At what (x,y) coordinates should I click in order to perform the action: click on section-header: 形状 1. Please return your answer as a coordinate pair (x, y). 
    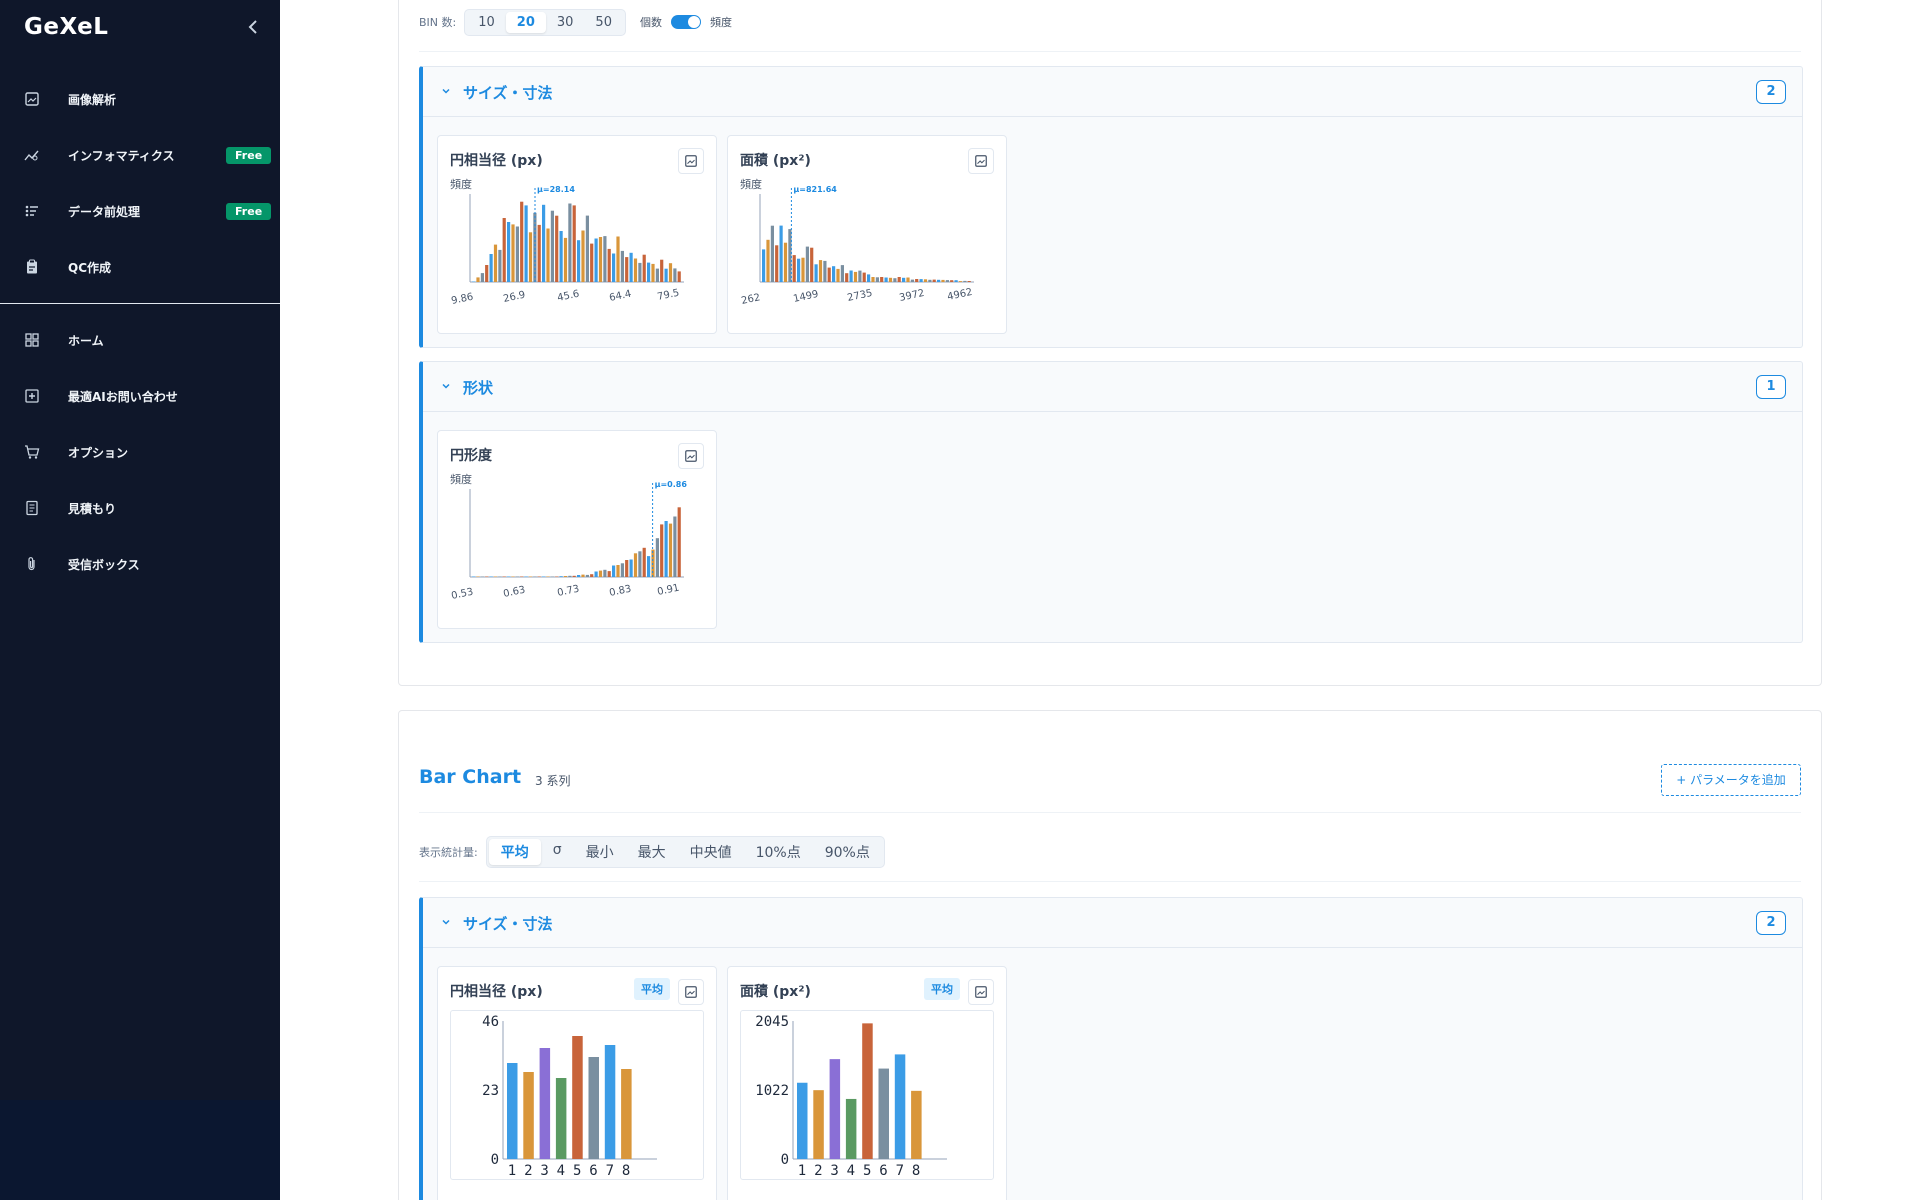
    Looking at the image, I should click on (1112, 387).